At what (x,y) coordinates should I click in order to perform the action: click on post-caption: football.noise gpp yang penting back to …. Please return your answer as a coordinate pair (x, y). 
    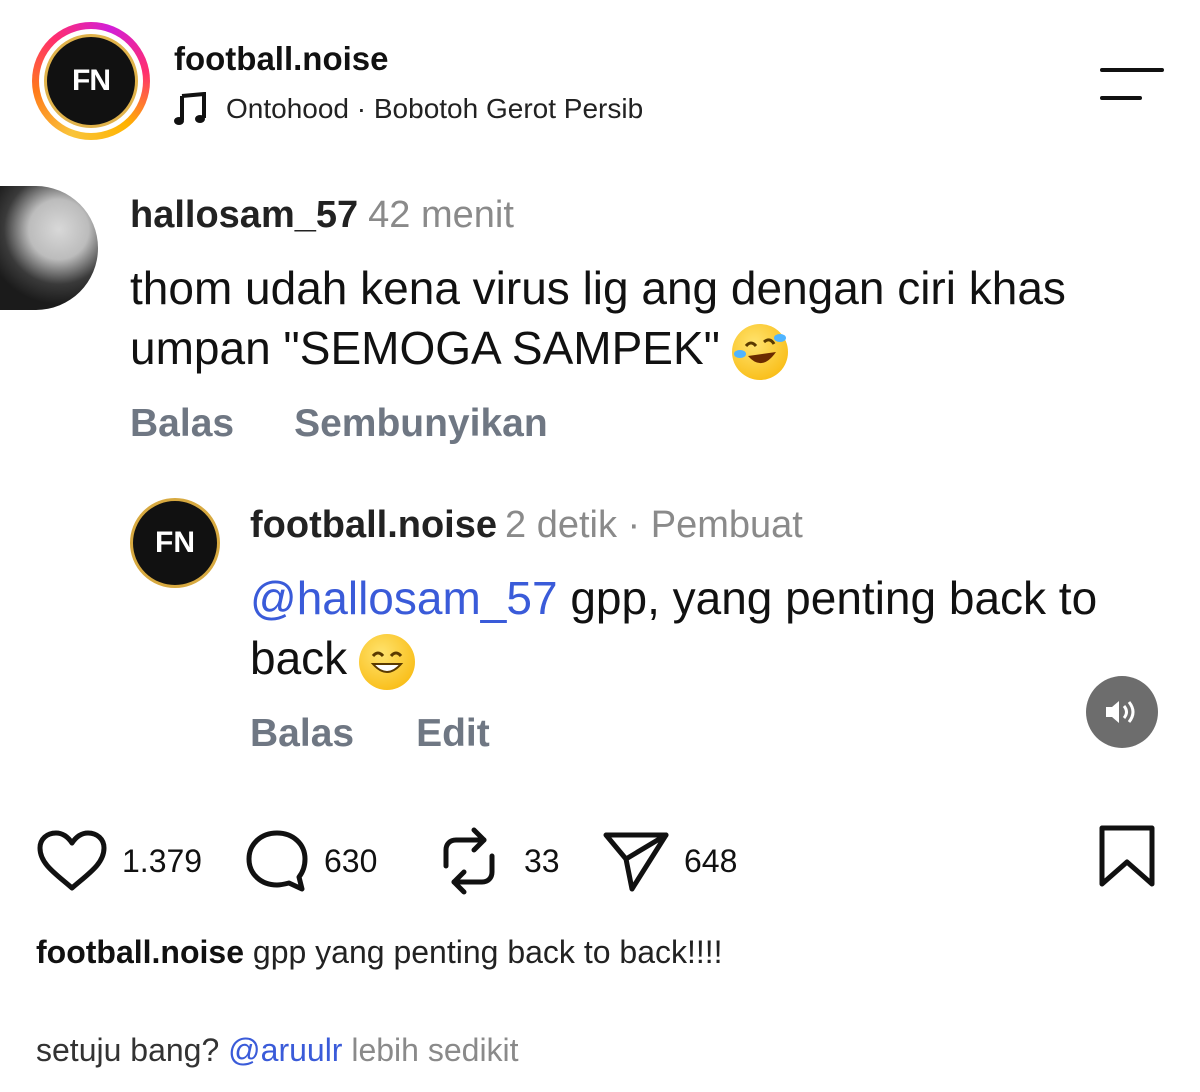
    Looking at the image, I should click on (379, 952).